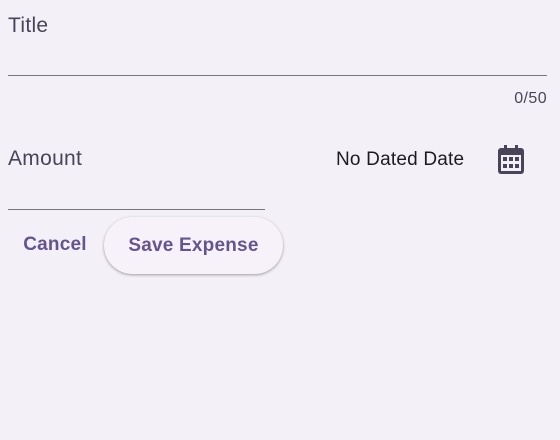 The image size is (560, 440). I want to click on amount-input, so click(136, 190).